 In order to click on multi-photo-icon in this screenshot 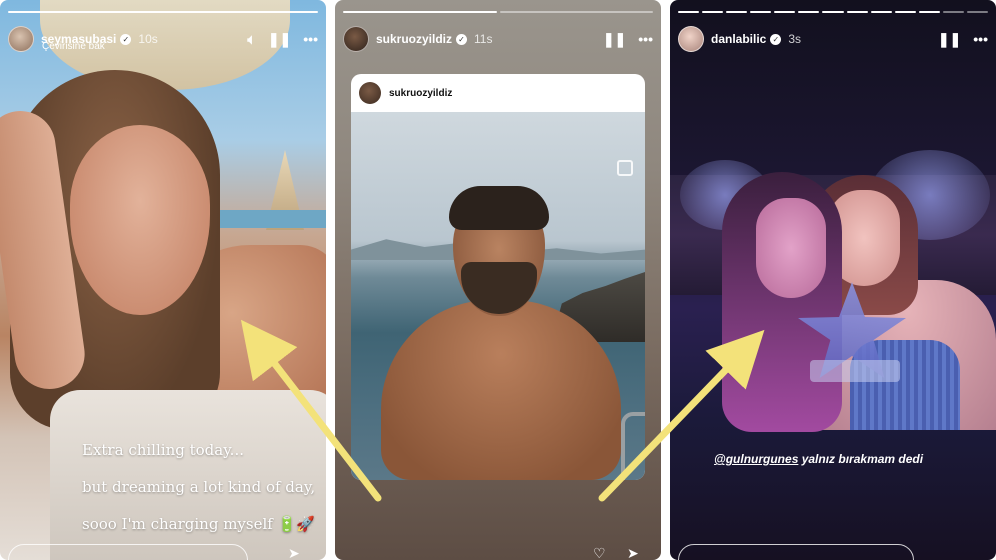, I will do `click(625, 168)`.